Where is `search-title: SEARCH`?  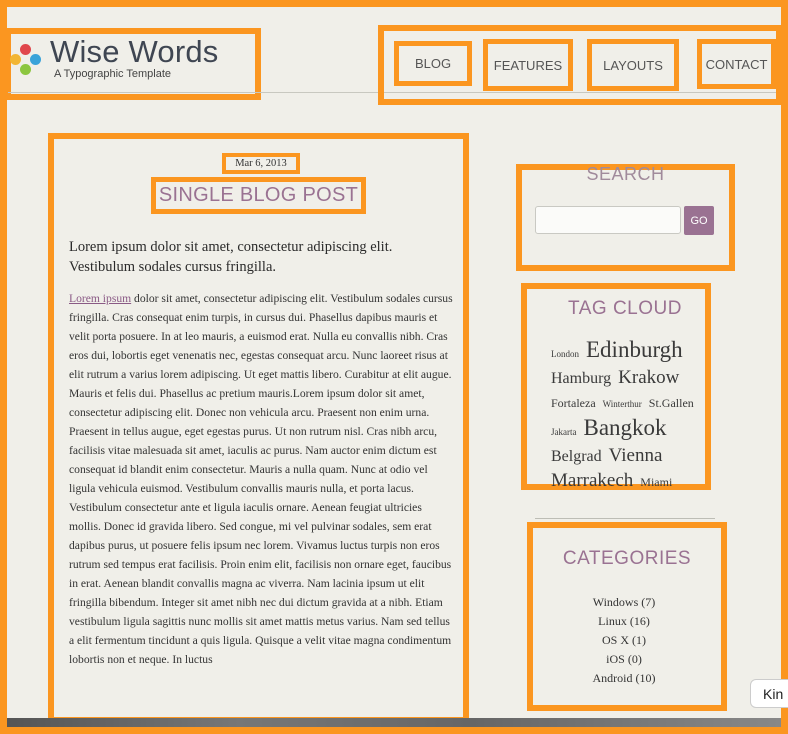
search-title: SEARCH is located at coordinates (625, 174).